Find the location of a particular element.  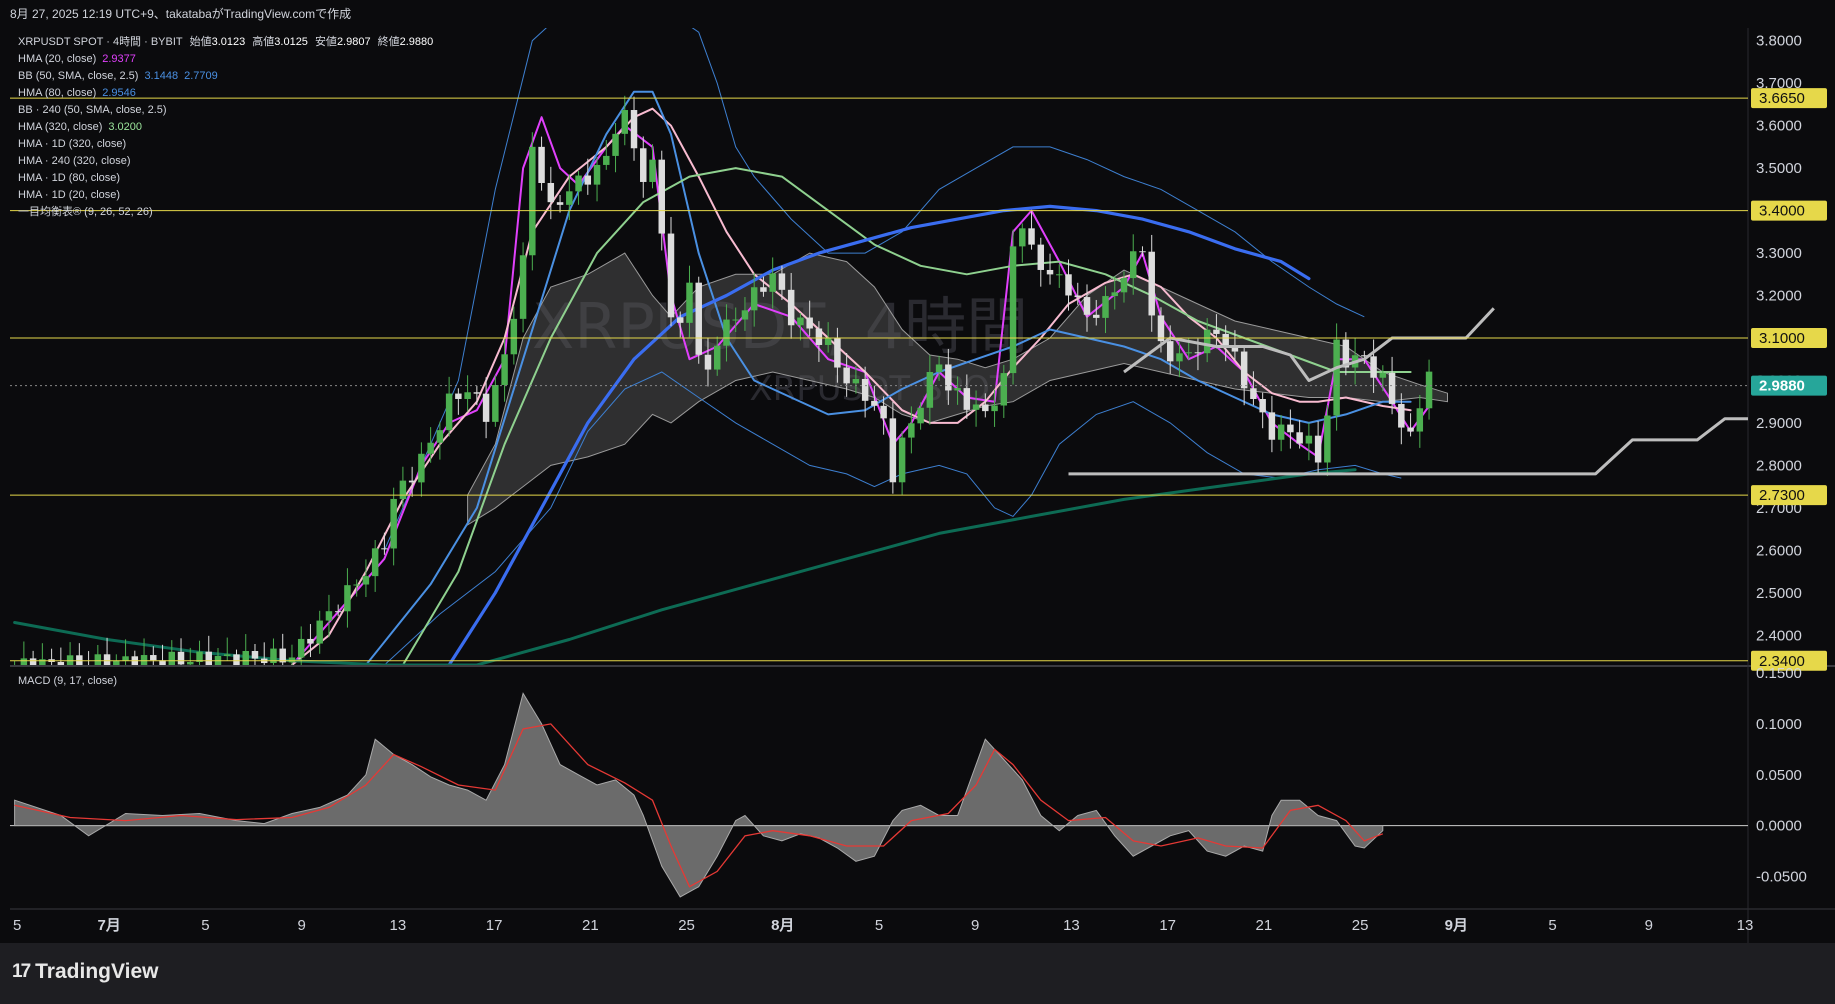

date-axis-tick: 7月 is located at coordinates (109, 925).